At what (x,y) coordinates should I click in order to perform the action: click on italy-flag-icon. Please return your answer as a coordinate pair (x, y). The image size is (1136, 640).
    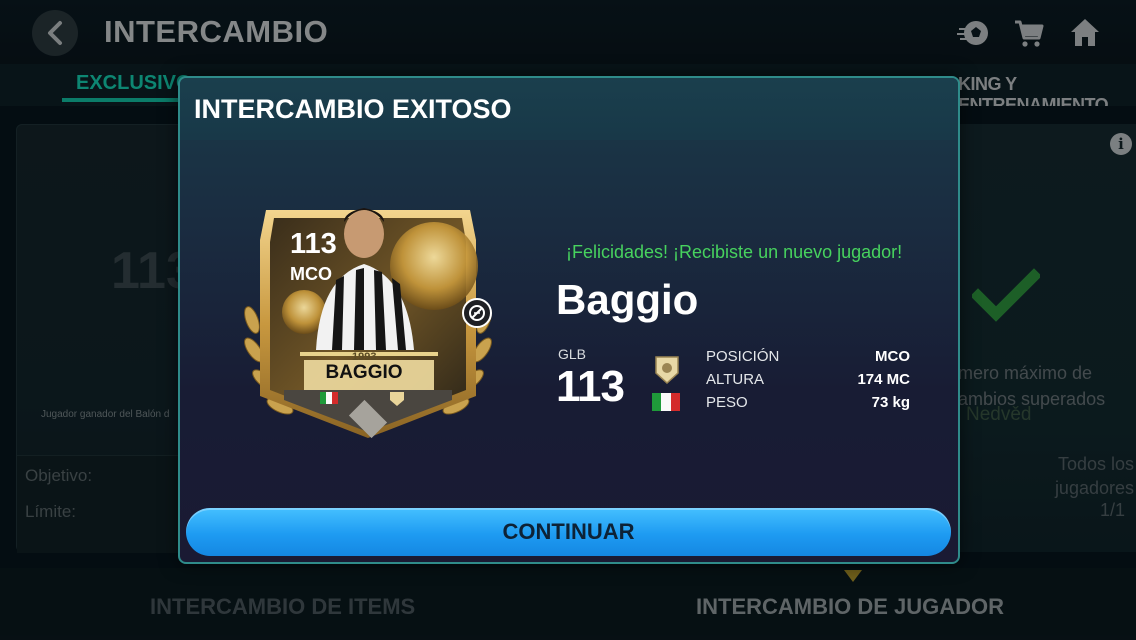
    Looking at the image, I should click on (666, 402).